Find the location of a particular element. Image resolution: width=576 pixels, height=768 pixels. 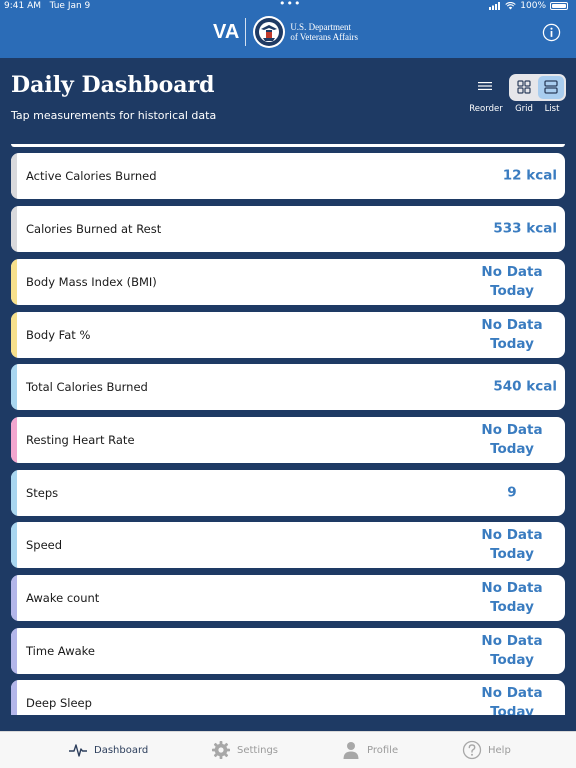

list-label: List is located at coordinates (552, 109).